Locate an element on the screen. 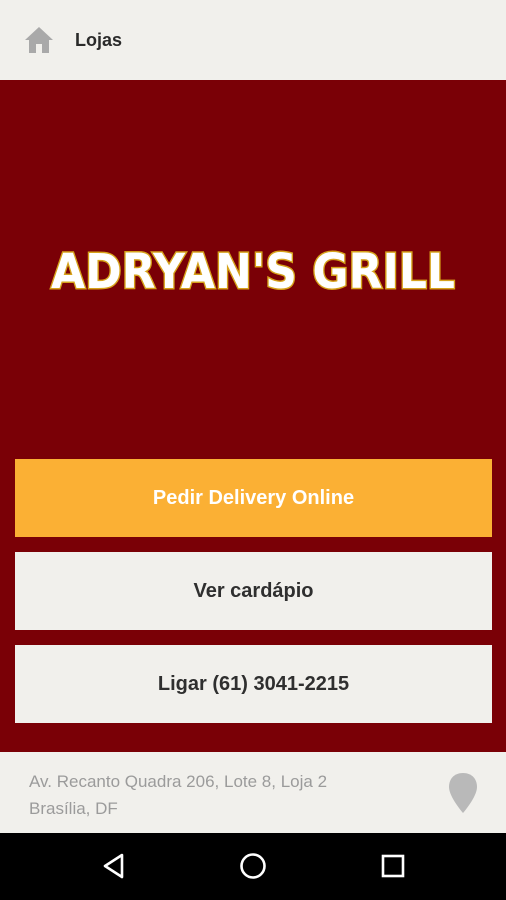 This screenshot has height=900, width=506. app-header: Lojas is located at coordinates (253, 40).